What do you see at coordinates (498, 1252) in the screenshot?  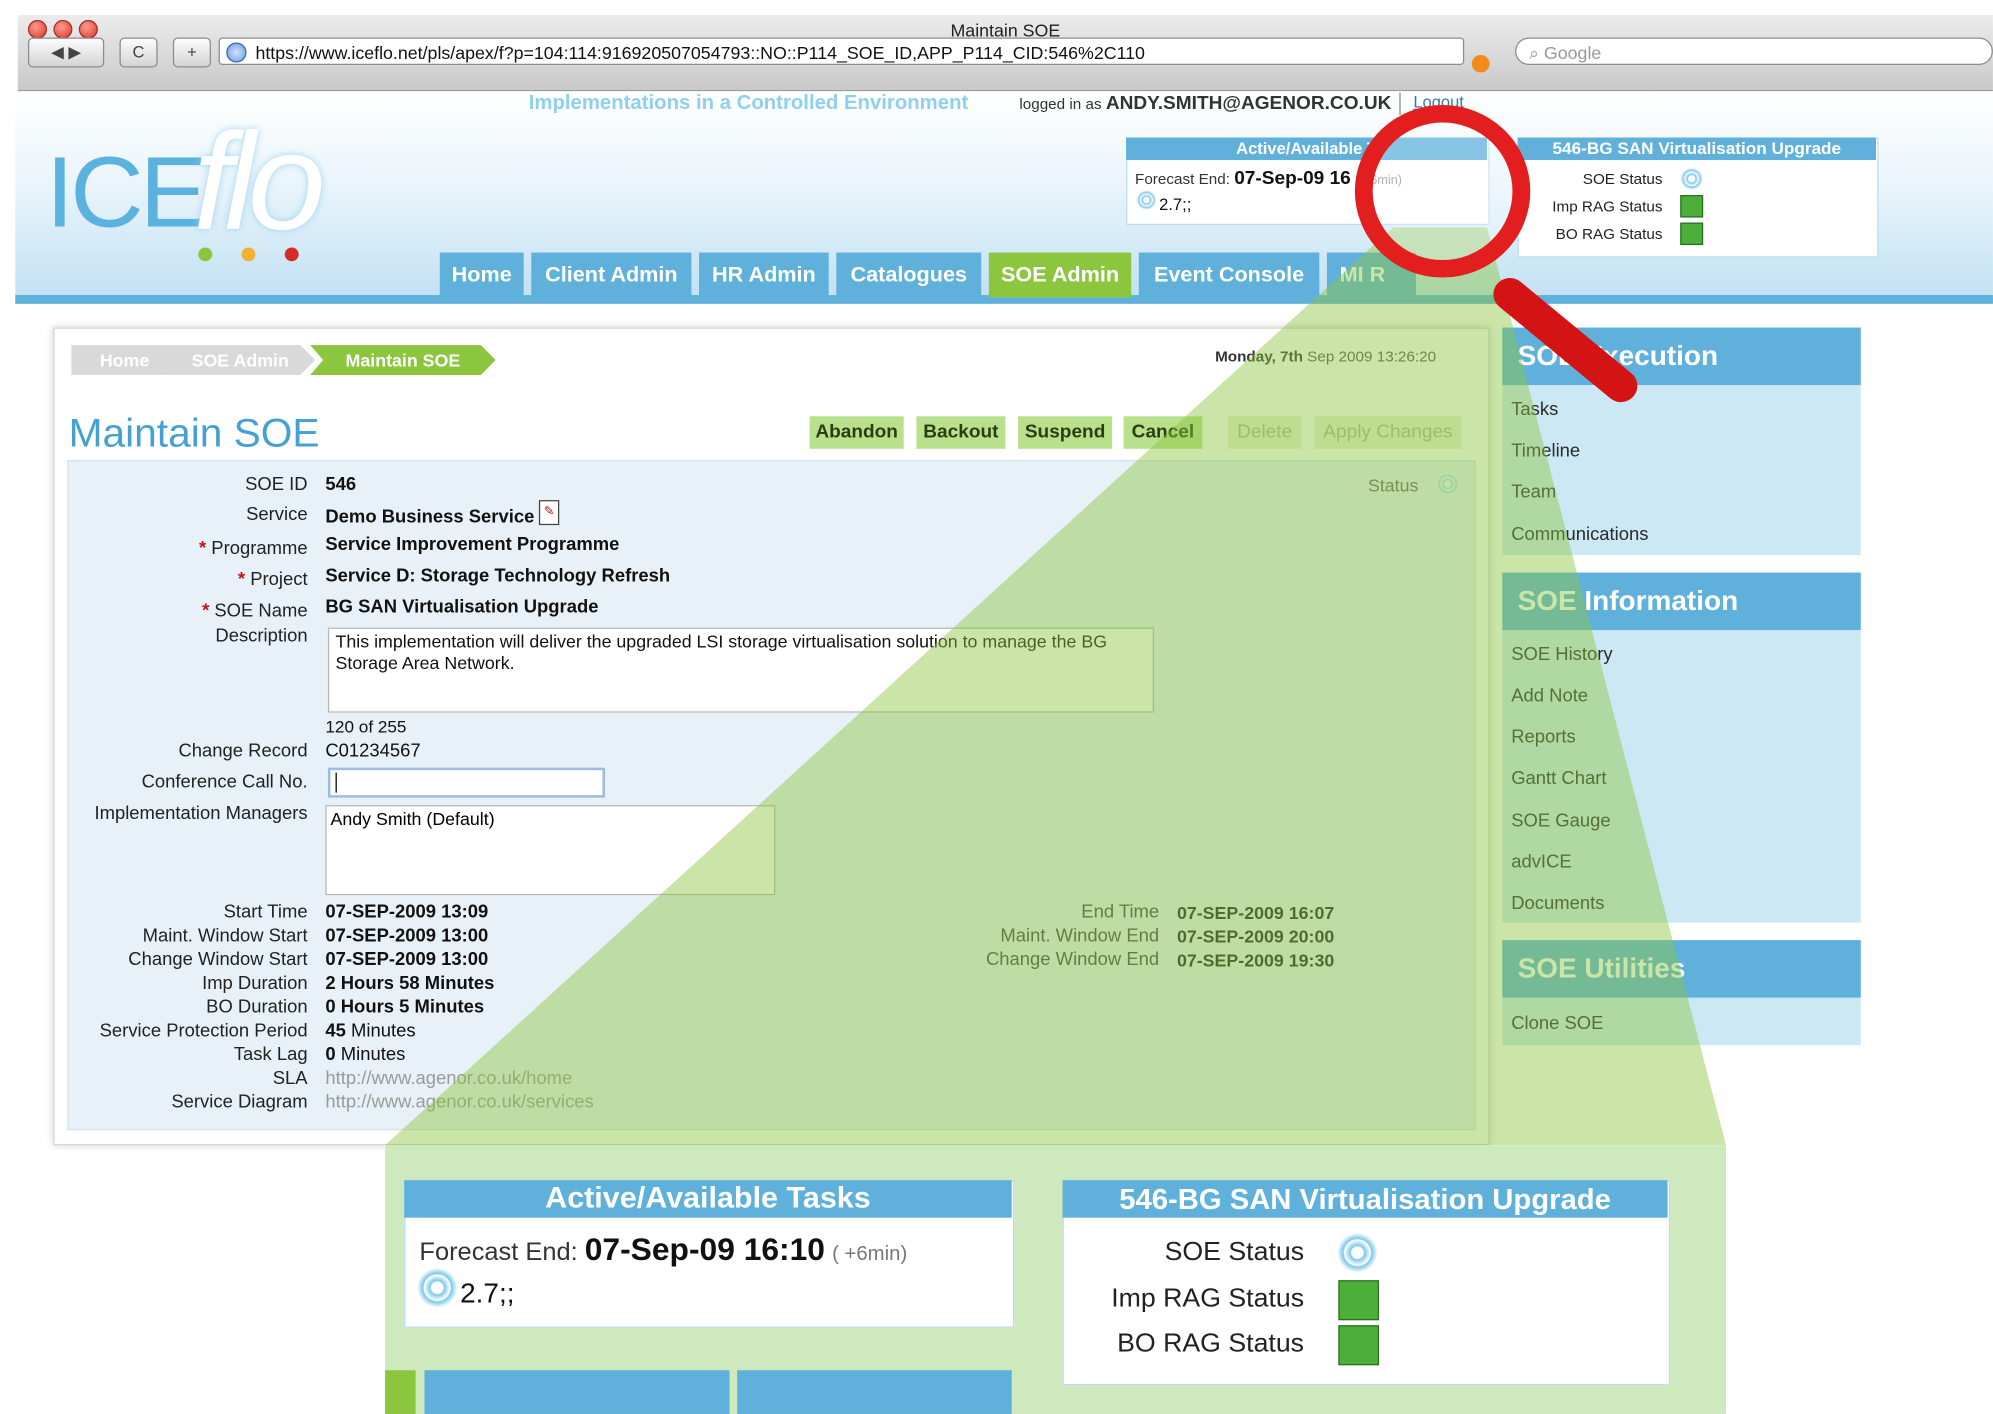 I see `zoom-forecast-label: Forecast End:` at bounding box center [498, 1252].